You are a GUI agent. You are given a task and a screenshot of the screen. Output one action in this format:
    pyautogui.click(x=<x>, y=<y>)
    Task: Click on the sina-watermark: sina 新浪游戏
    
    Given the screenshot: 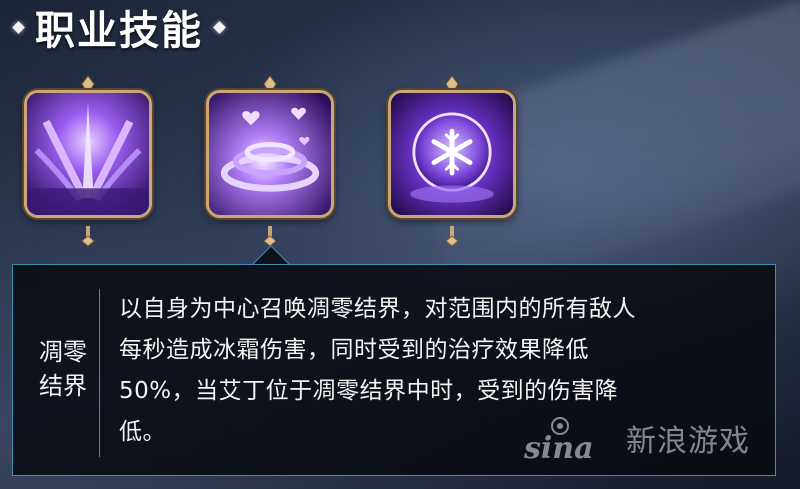 What is the action you would take?
    pyautogui.click(x=636, y=438)
    